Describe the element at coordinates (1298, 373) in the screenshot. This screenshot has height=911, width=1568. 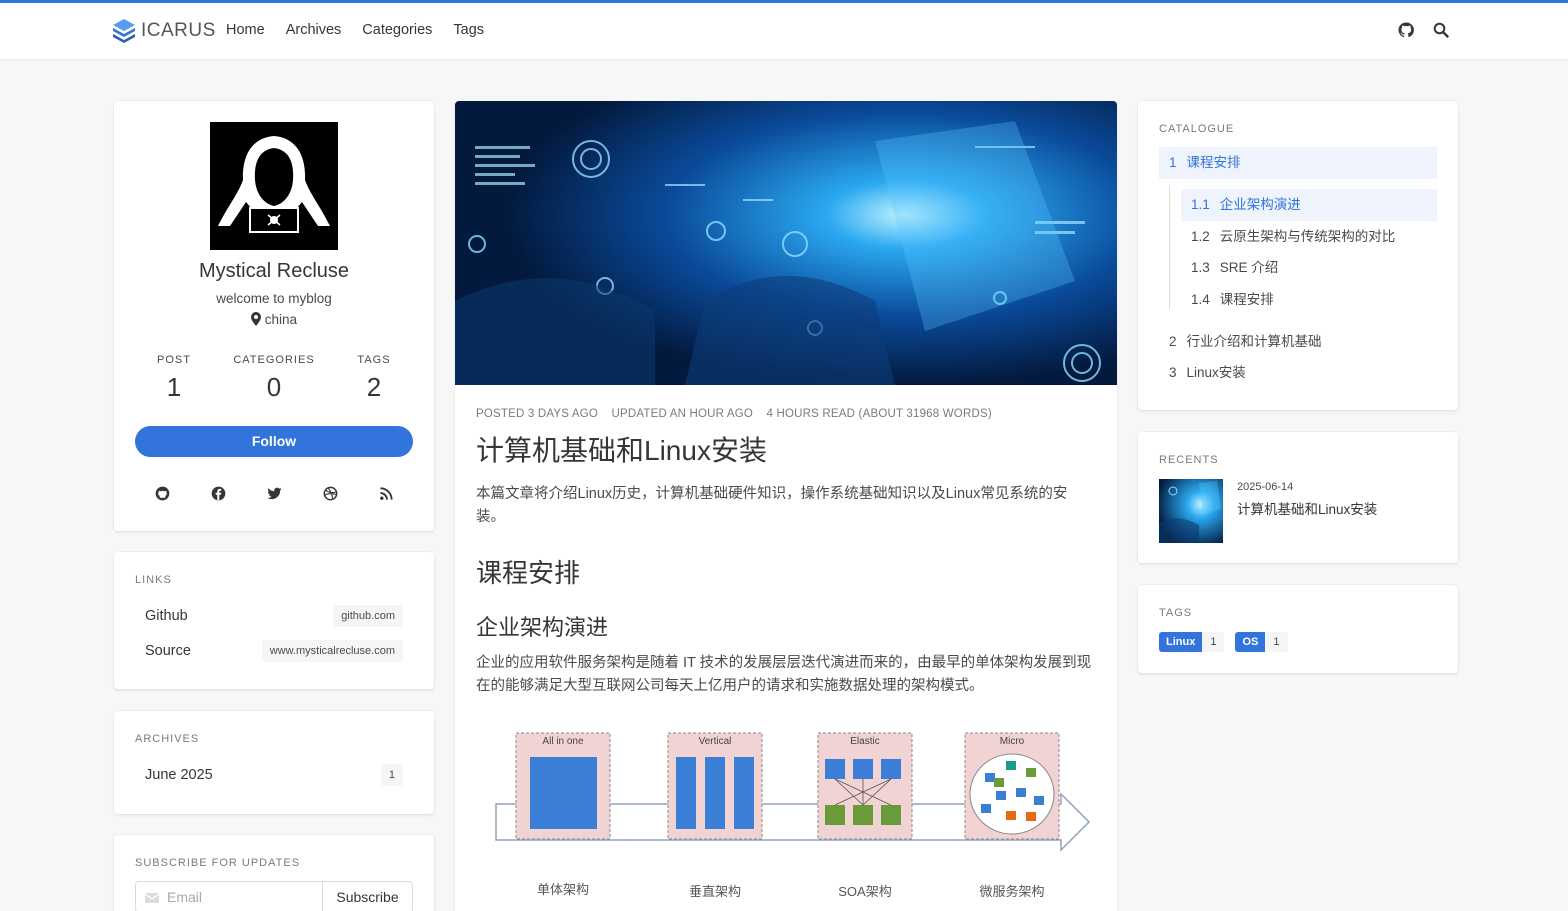
I see `toc-item-3: 3 Linux安装` at that location.